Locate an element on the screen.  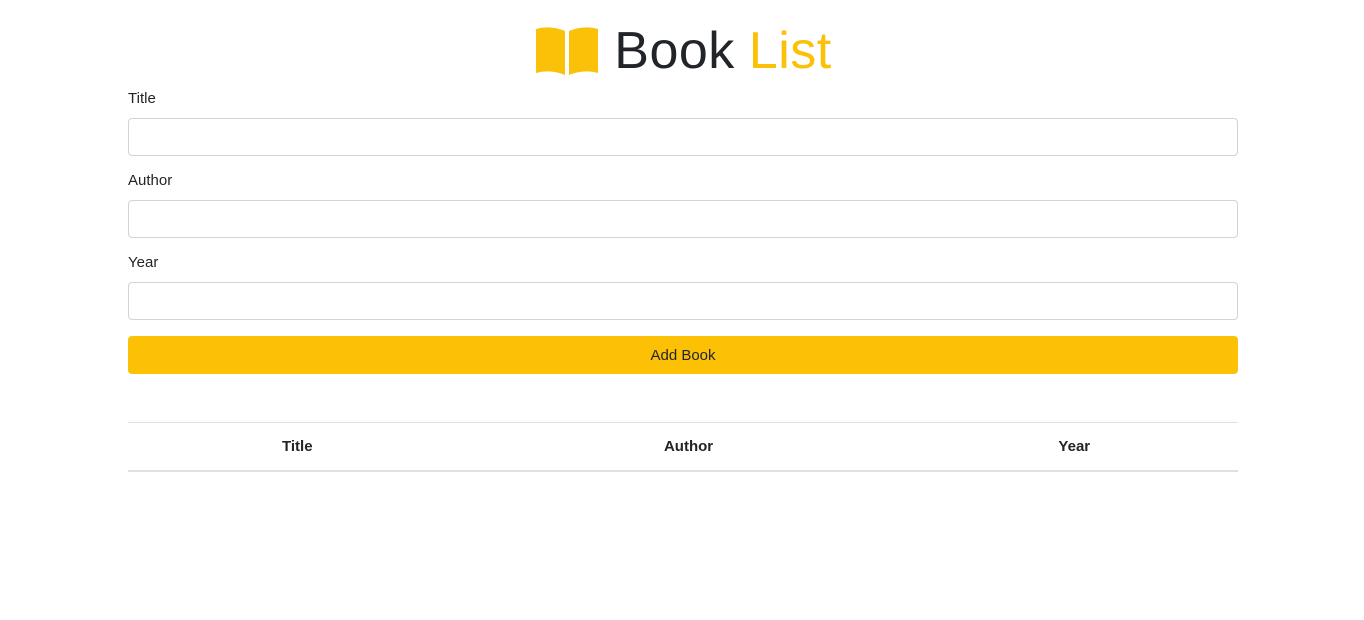
add-book-button: Add Book is located at coordinates (683, 355).